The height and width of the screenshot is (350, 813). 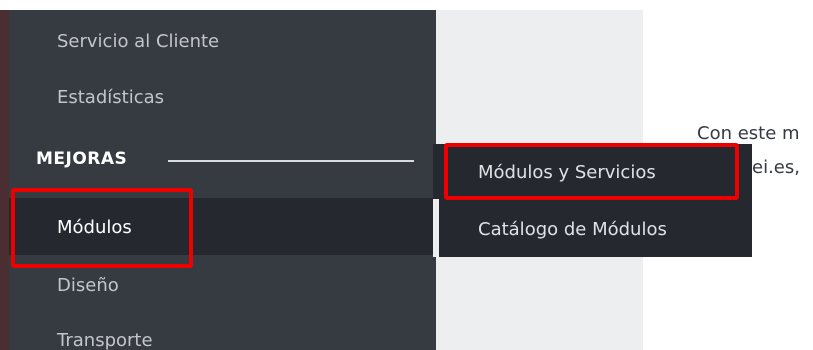 I want to click on sidebar-item-transporte: Transporte, so click(x=105, y=340).